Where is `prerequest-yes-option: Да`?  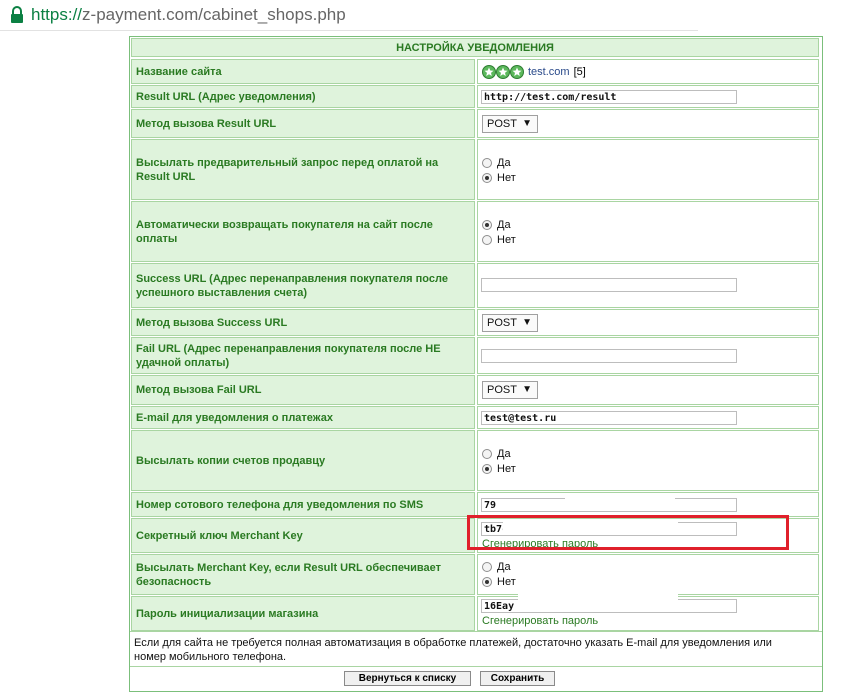
prerequest-yes-option: Да is located at coordinates (496, 163).